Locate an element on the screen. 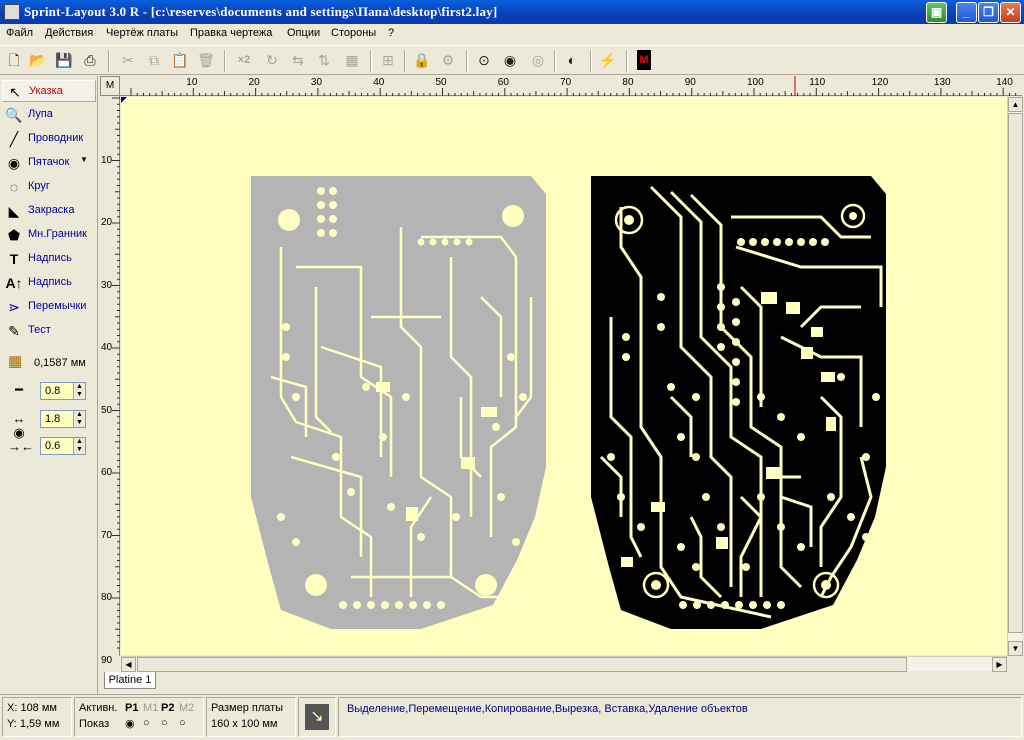  tool-text-sub: A↑ Надпись is located at coordinates (49, 283).